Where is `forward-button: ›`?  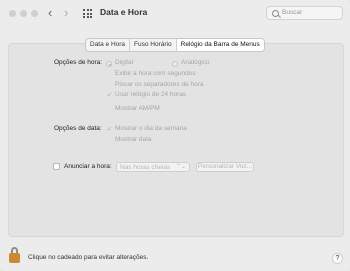 forward-button: › is located at coordinates (66, 13).